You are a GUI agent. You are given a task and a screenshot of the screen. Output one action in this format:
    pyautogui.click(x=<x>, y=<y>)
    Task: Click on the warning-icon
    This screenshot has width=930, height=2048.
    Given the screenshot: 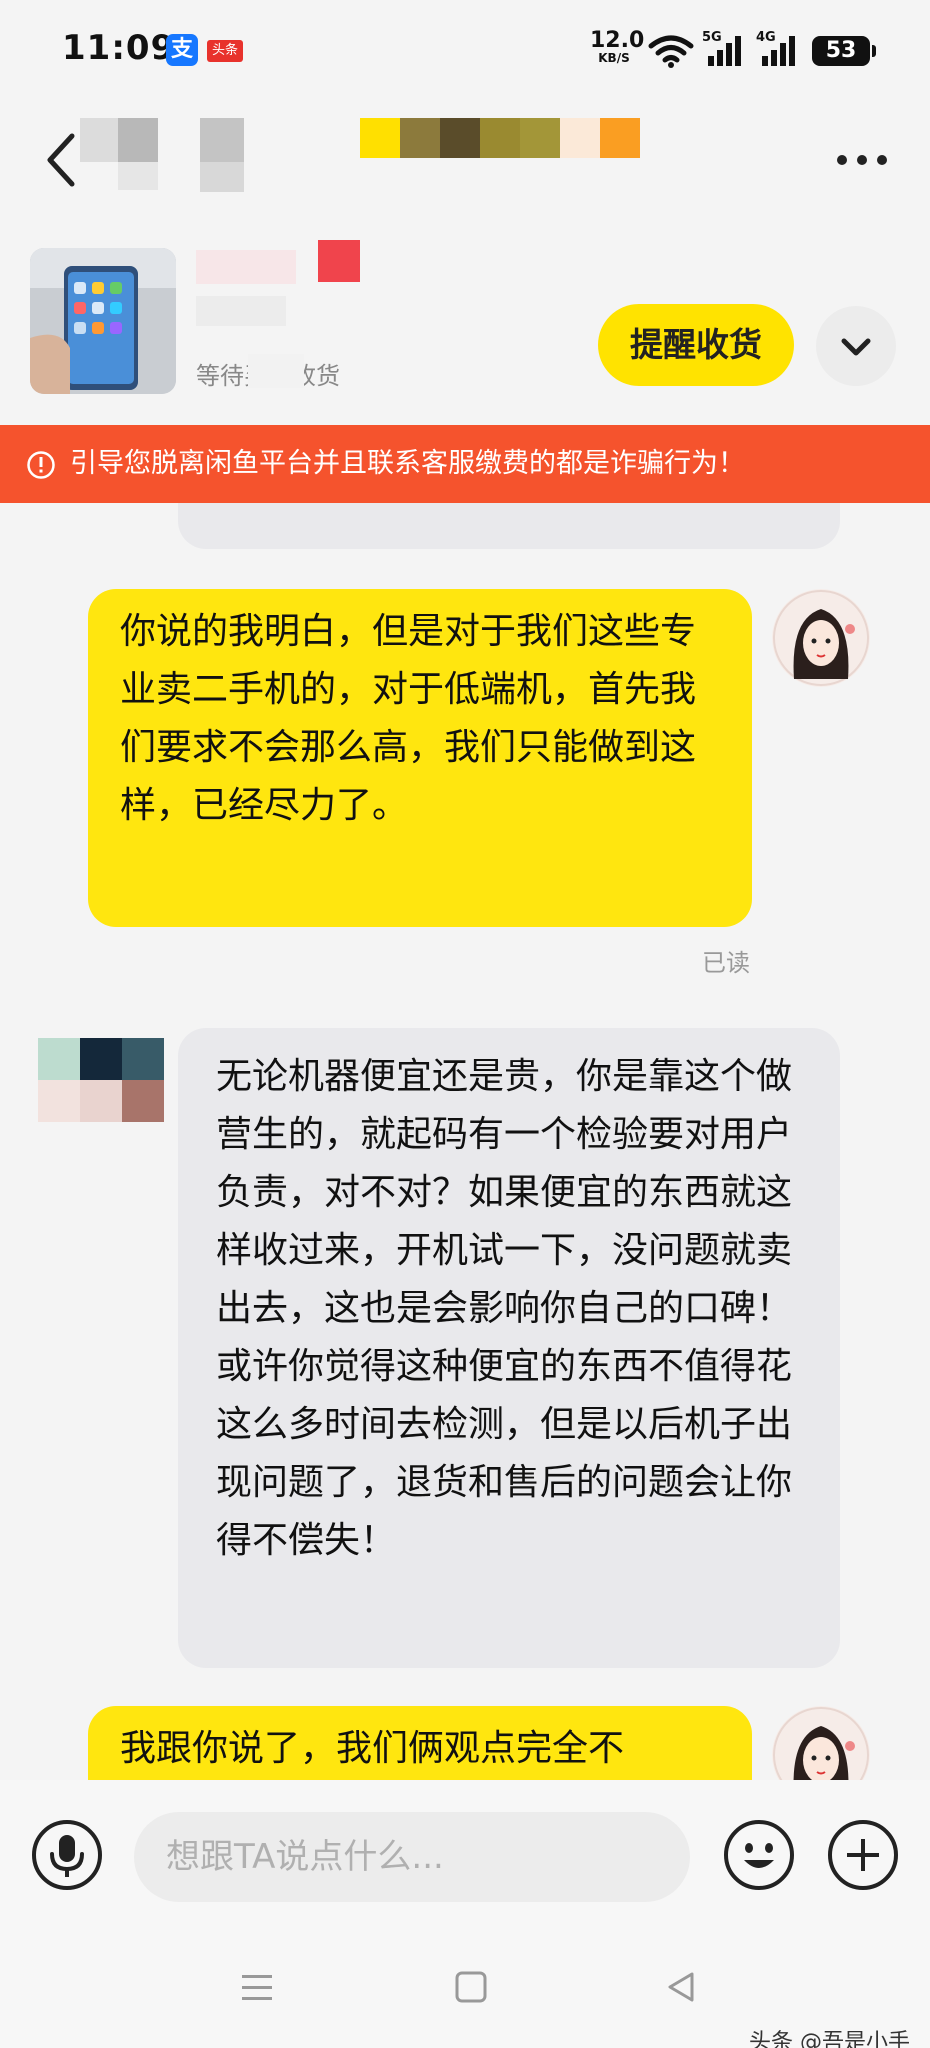 What is the action you would take?
    pyautogui.click(x=41, y=465)
    